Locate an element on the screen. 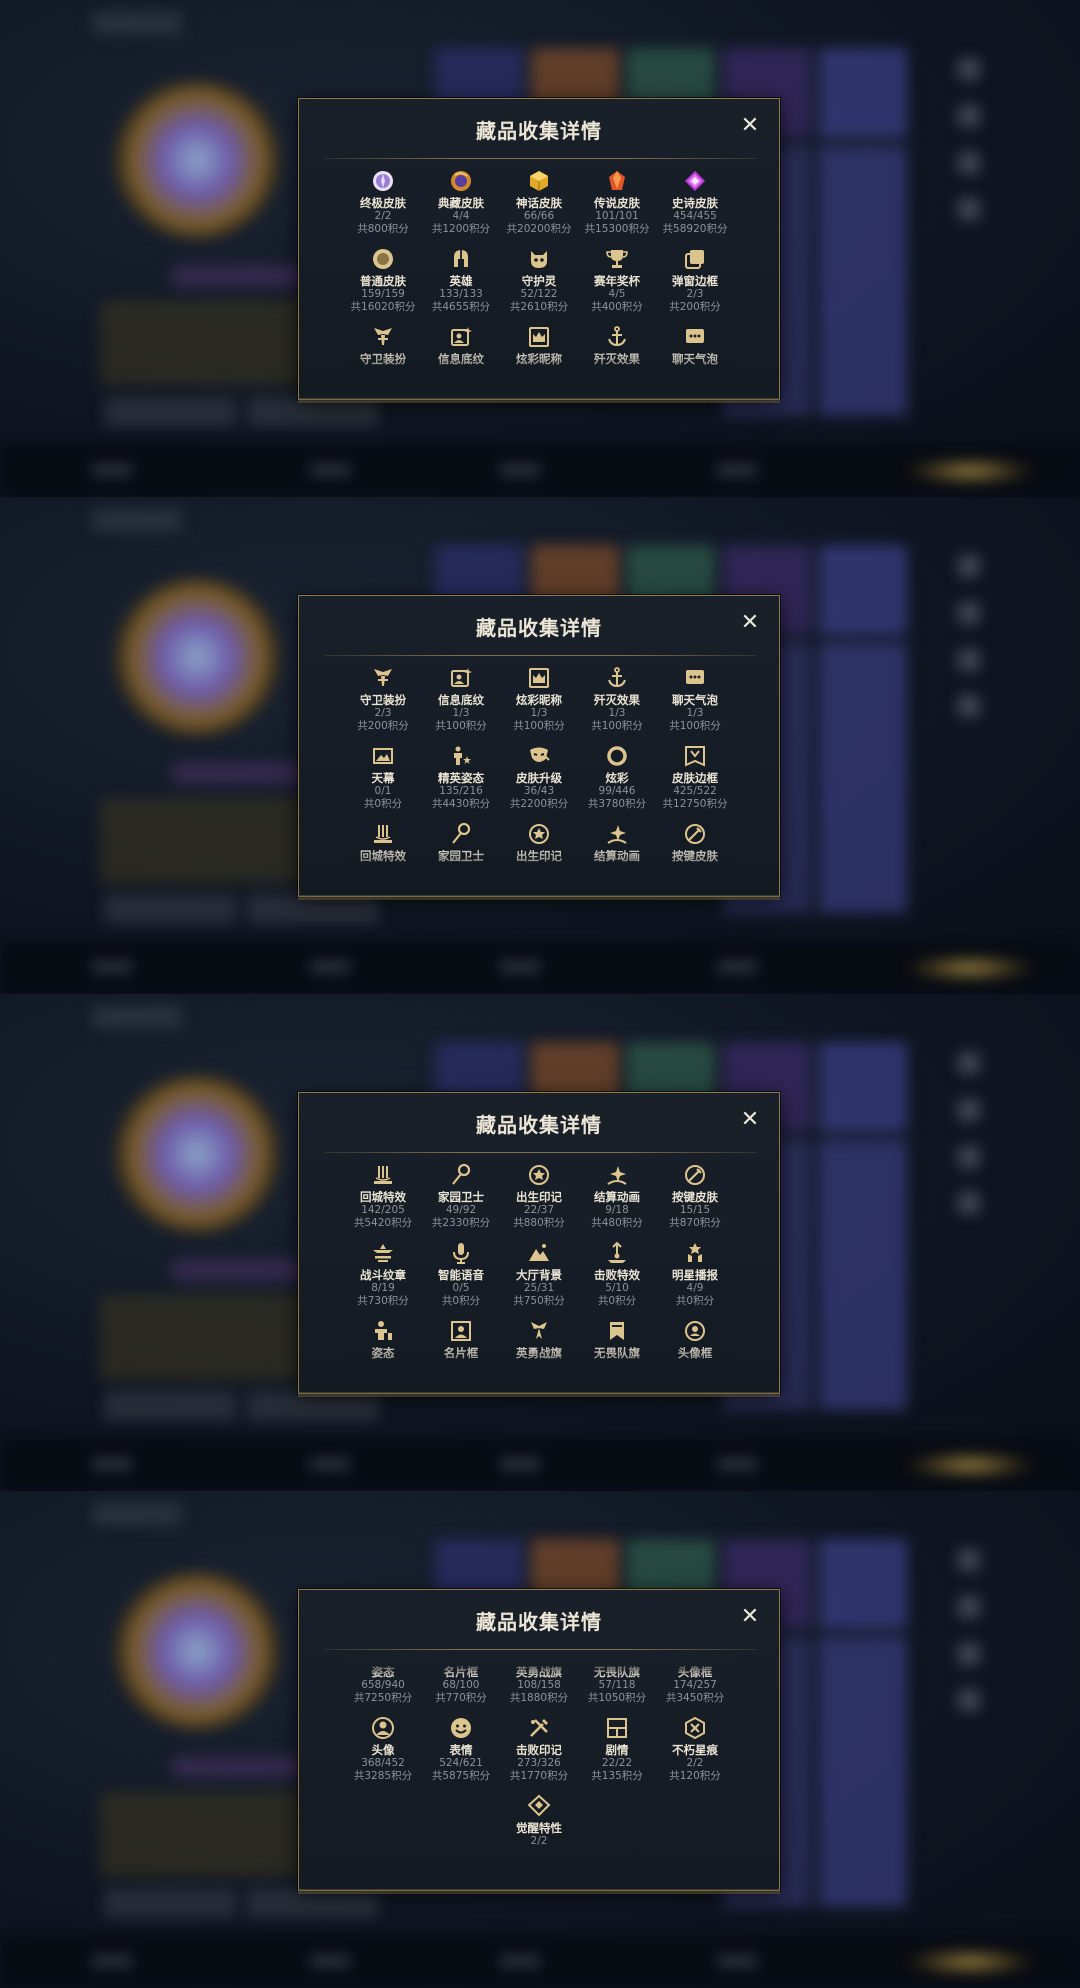  collection-item: 出生印记 22/37 共880积分 is located at coordinates (539, 1202).